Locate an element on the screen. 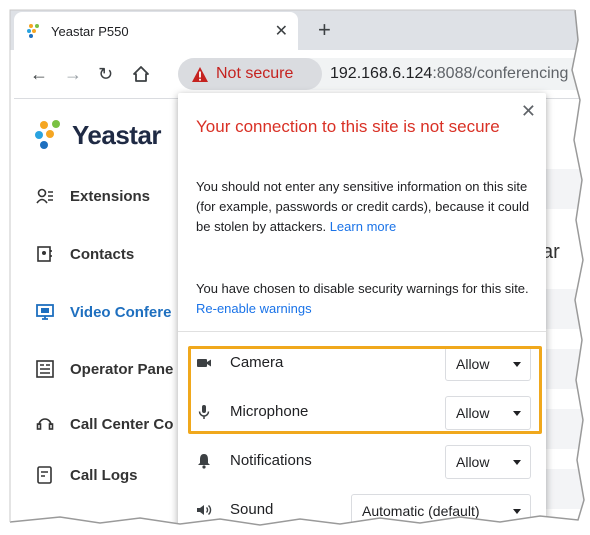  address-url: 192.168.6.124:8088/conferencing is located at coordinates (449, 74).